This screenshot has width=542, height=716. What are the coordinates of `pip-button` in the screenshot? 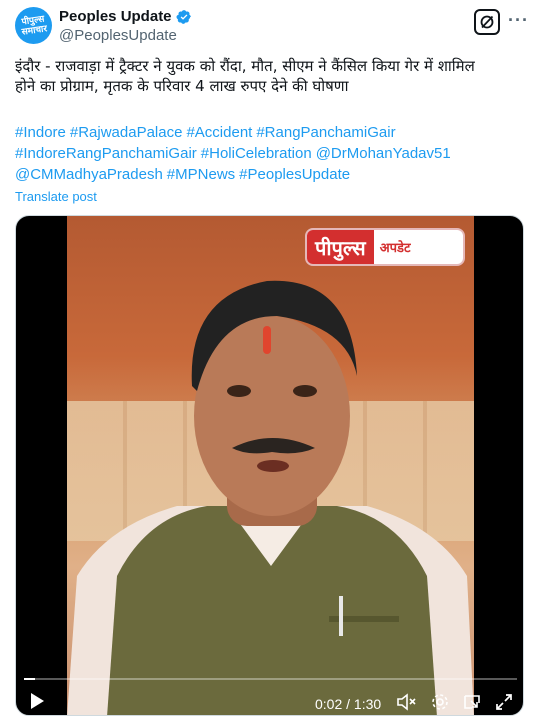 It's located at (472, 702).